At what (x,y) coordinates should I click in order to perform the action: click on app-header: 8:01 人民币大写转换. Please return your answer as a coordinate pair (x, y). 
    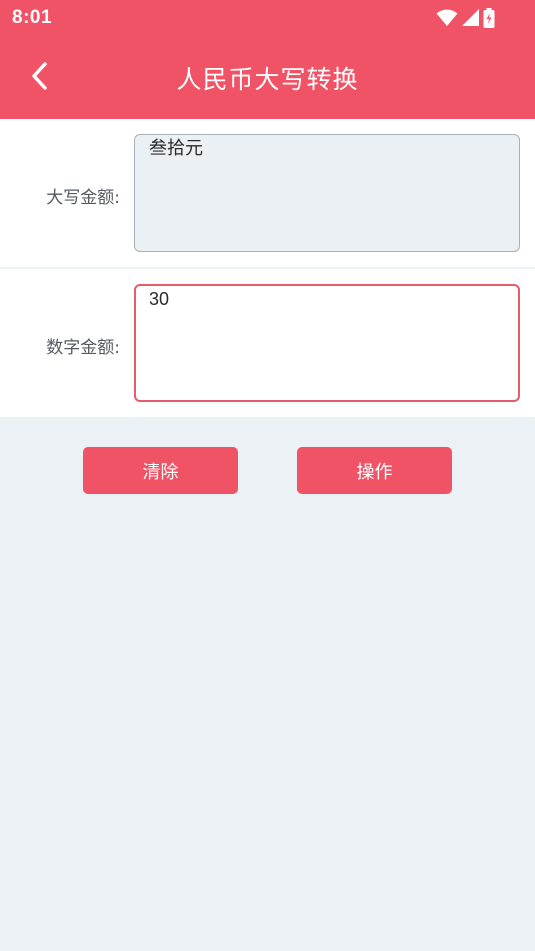
    Looking at the image, I should click on (267, 59).